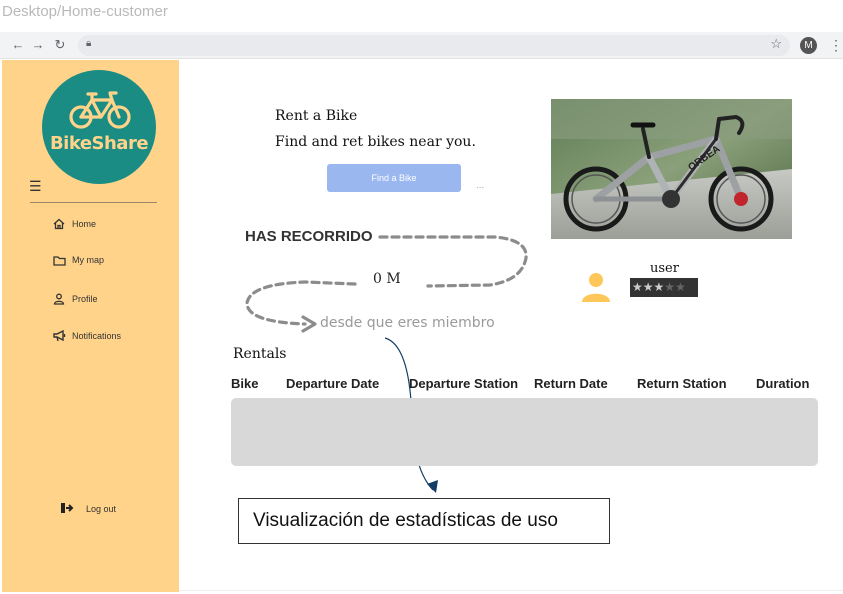 Image resolution: width=843 pixels, height=594 pixels. What do you see at coordinates (333, 383) in the screenshot?
I see `column-header-departure-date: Departure Date` at bounding box center [333, 383].